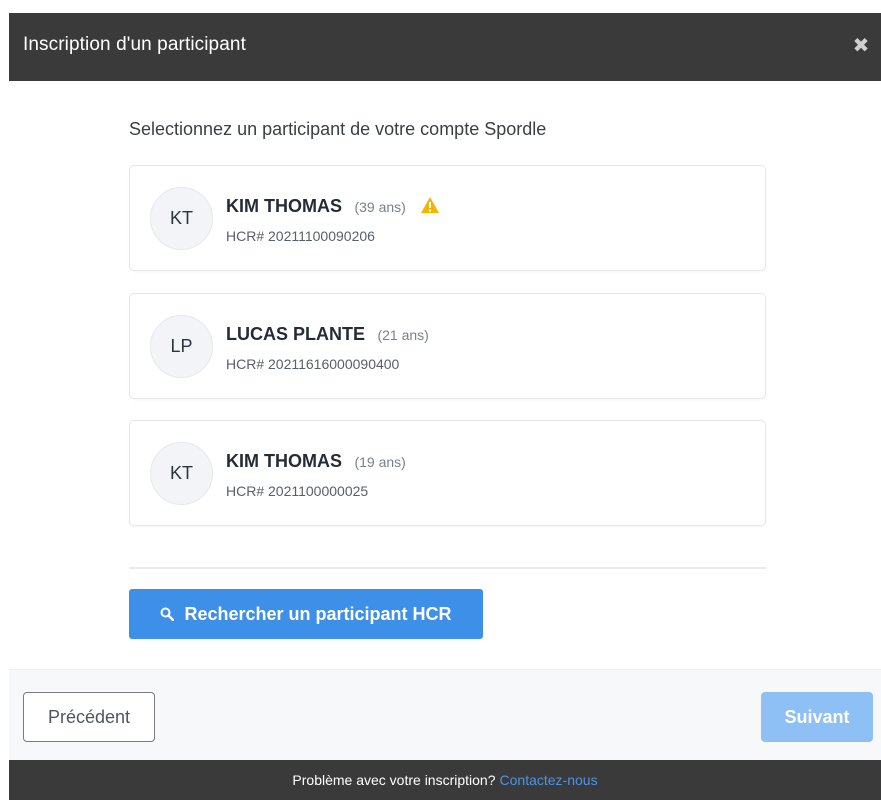  Describe the element at coordinates (300, 236) in the screenshot. I see `participant-hcr: HCR# 20211100090206` at that location.